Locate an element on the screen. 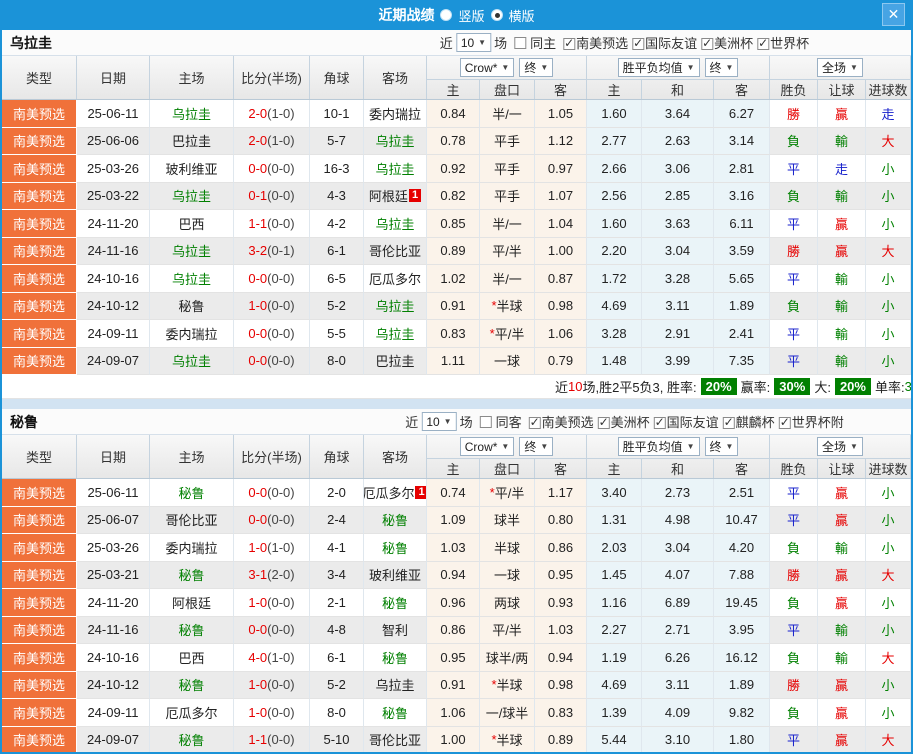 This screenshot has height=754, width=913. away-team-name: 巴拉圭 is located at coordinates (395, 362).